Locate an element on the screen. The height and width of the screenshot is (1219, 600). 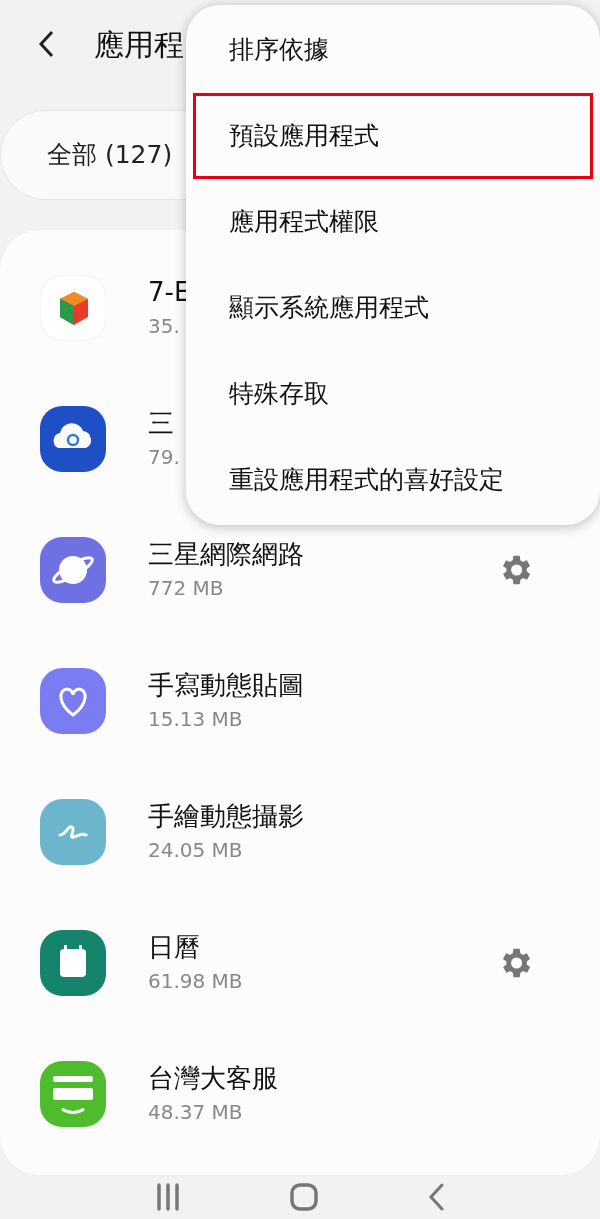
menu-item: 排序依據 is located at coordinates (393, 50).